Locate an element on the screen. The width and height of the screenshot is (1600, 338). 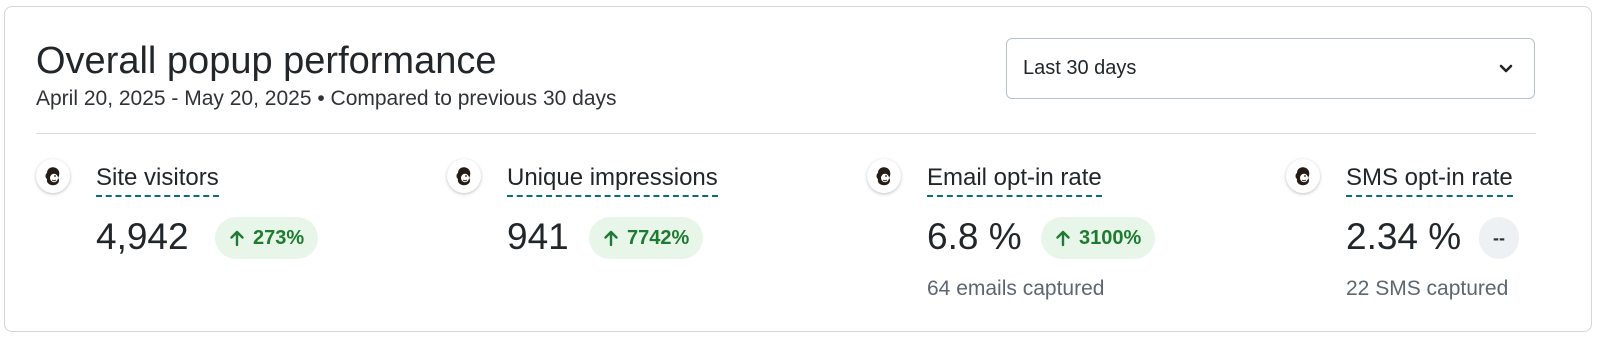
metric-value-email-opt-in-rate: 6.8 % is located at coordinates (974, 236).